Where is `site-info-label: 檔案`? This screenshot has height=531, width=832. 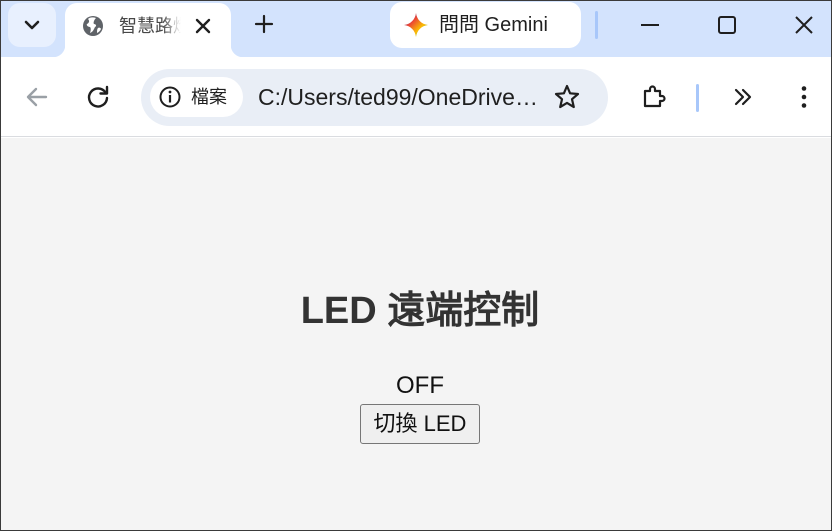
site-info-label: 檔案 is located at coordinates (209, 97).